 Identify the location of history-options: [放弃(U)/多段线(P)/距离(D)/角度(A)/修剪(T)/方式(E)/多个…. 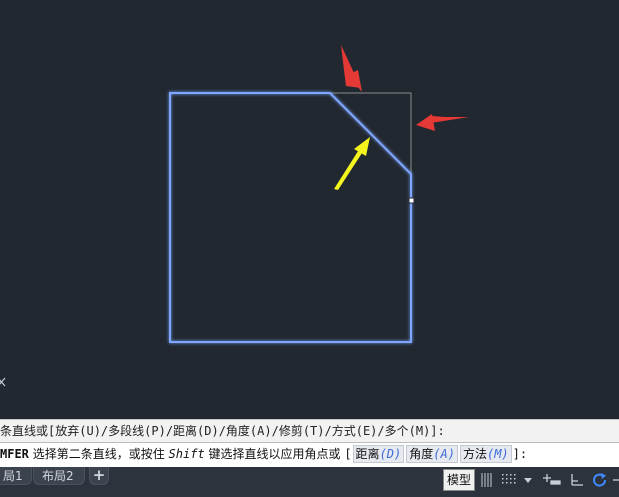
(246, 431).